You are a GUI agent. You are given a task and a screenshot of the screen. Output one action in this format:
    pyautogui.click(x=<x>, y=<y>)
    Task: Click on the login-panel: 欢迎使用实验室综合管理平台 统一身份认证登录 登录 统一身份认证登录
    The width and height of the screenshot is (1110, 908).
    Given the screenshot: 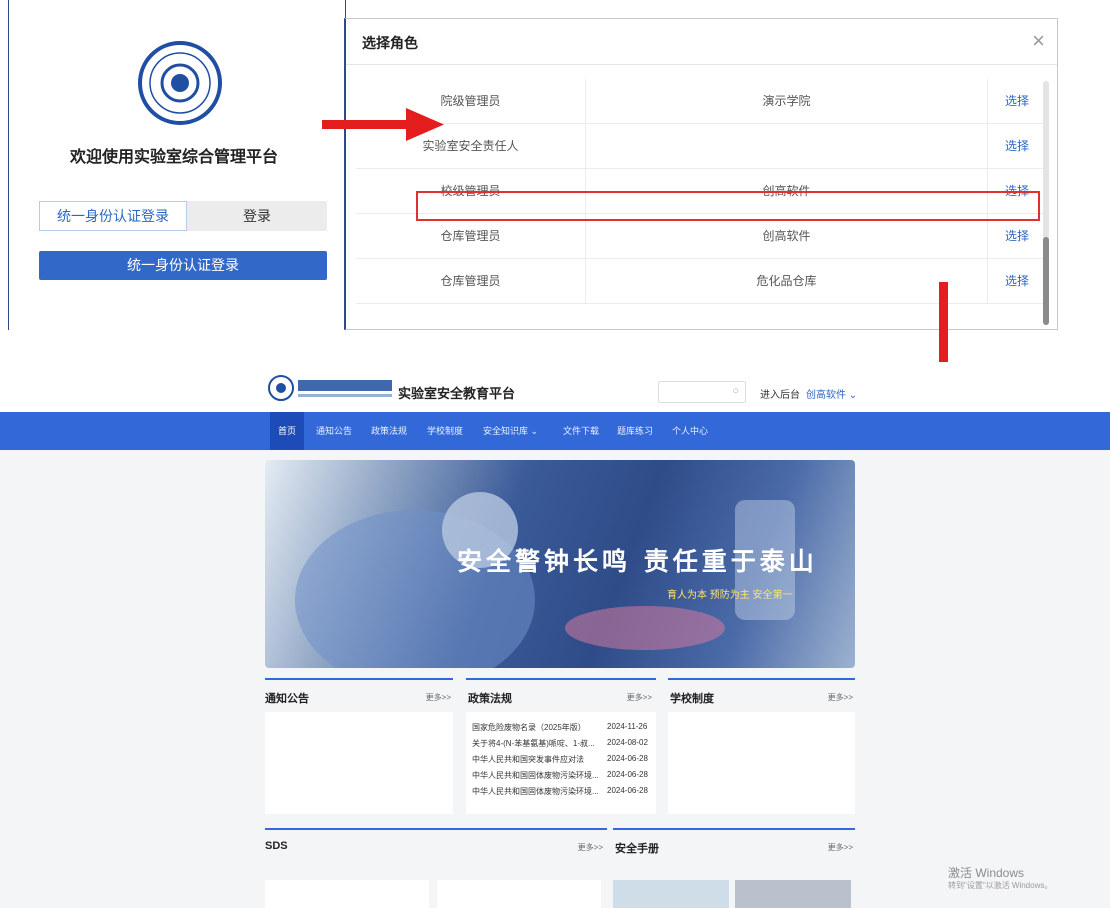 What is the action you would take?
    pyautogui.click(x=177, y=165)
    